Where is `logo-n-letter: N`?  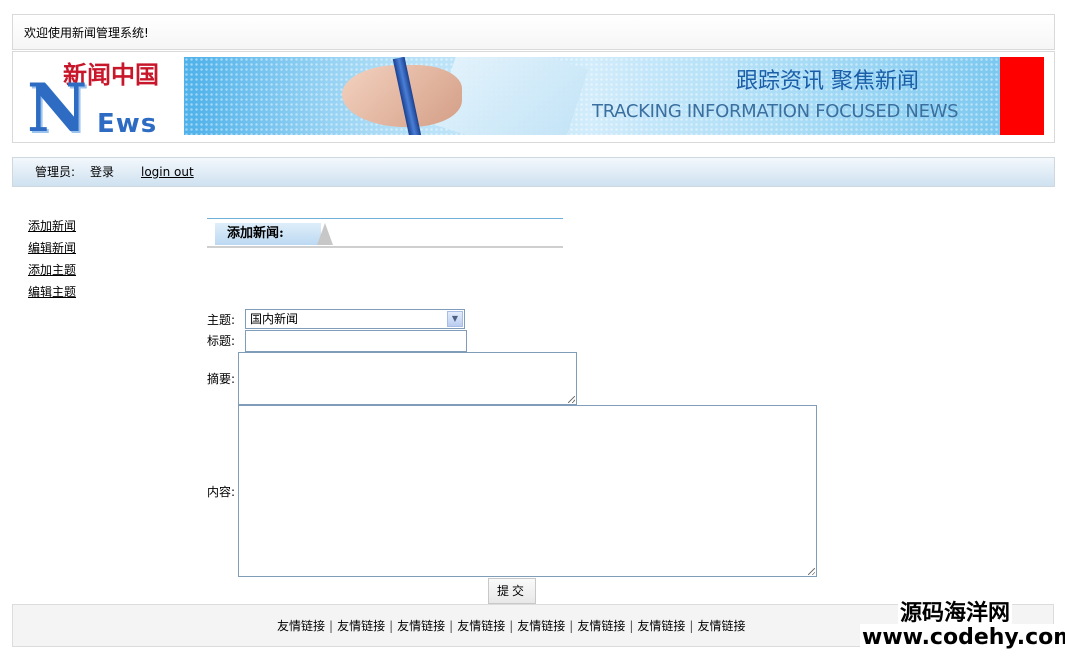
logo-n-letter: N is located at coordinates (57, 108).